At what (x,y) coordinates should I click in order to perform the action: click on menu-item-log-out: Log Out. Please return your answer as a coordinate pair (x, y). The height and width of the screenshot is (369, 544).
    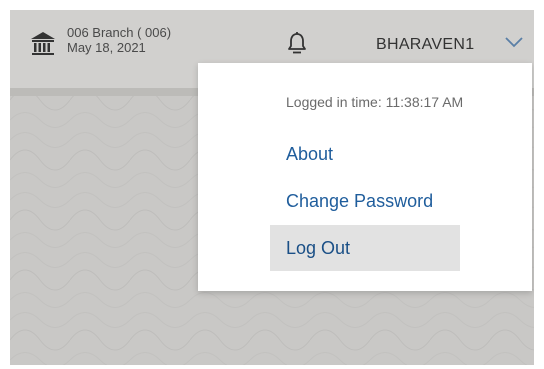
    Looking at the image, I should click on (365, 248).